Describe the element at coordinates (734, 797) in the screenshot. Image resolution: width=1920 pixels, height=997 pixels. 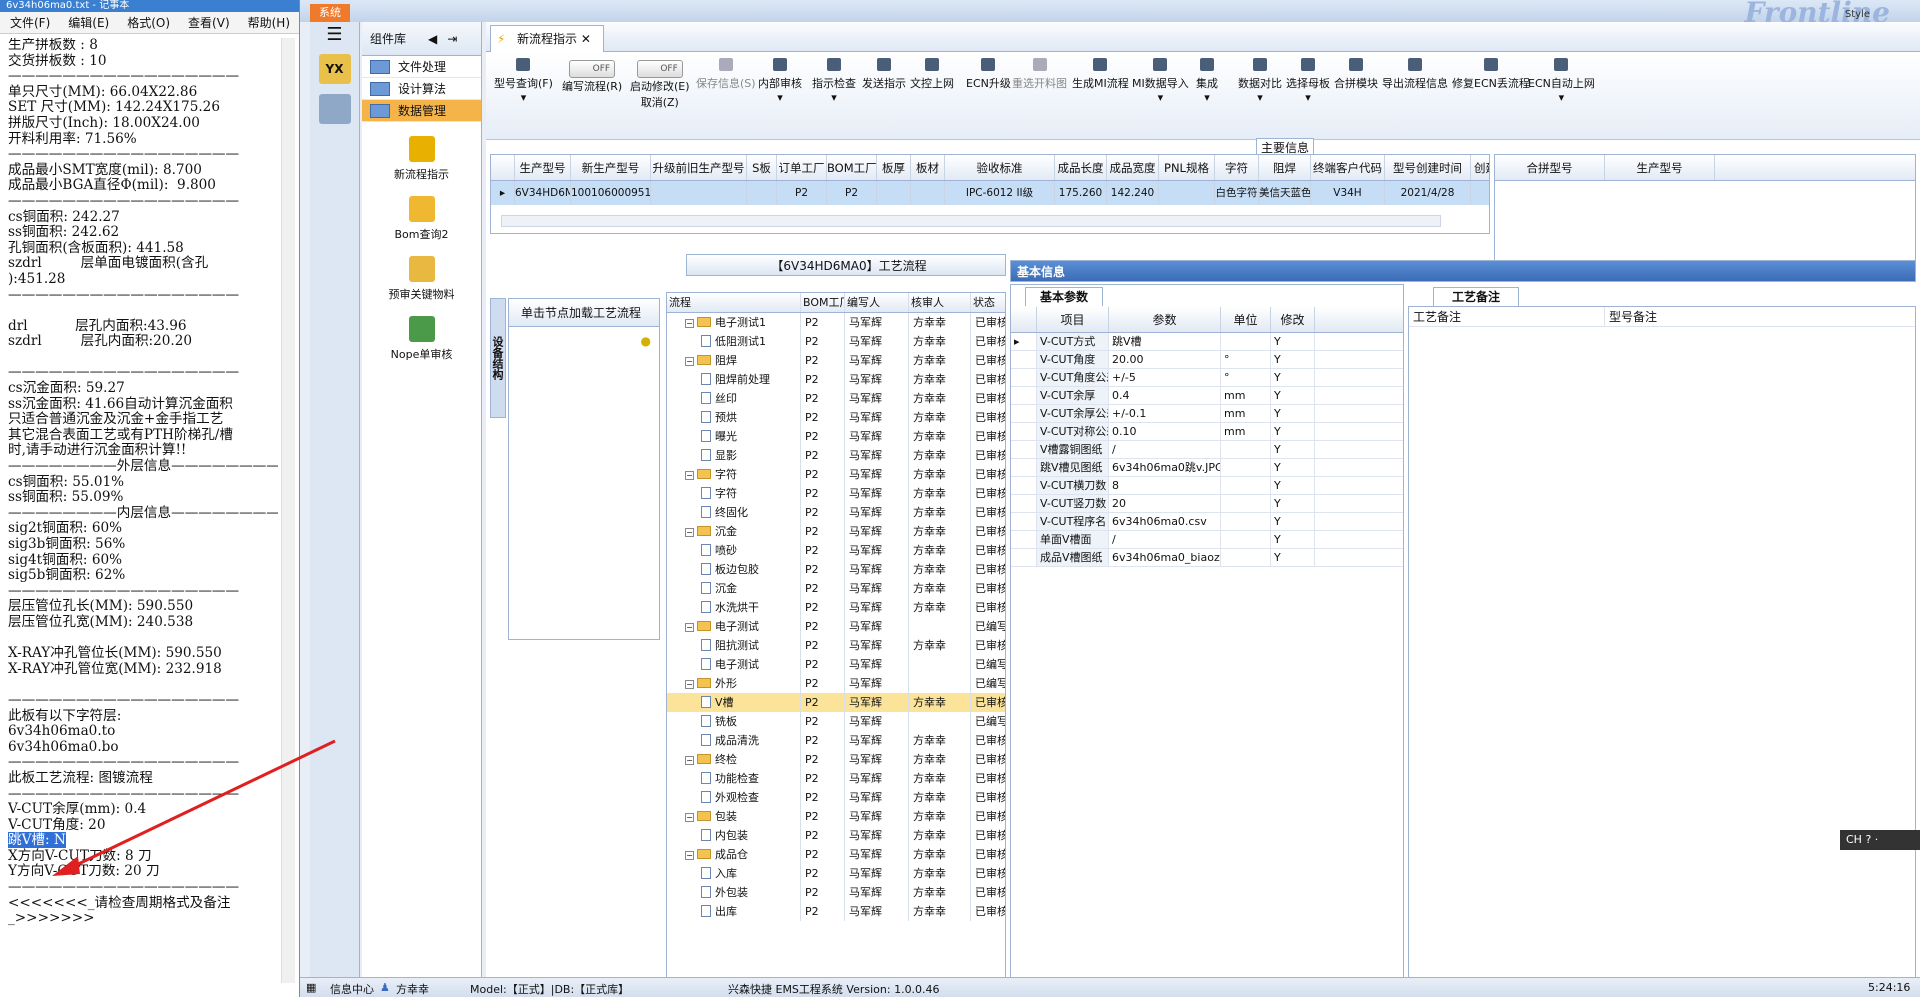
I see `tree-node: 外观检查` at that location.